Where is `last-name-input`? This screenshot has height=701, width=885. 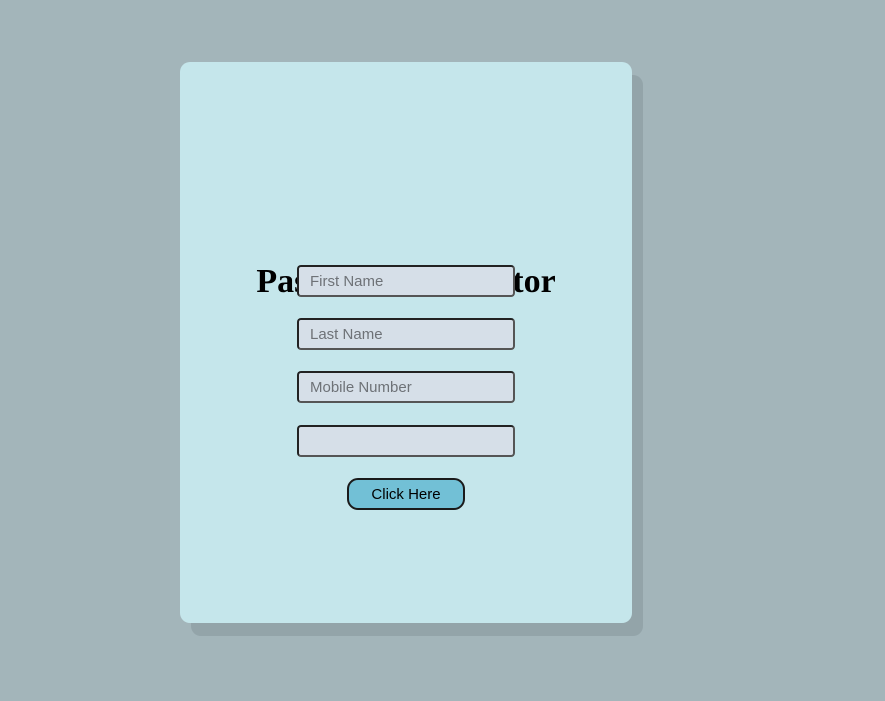 last-name-input is located at coordinates (406, 334).